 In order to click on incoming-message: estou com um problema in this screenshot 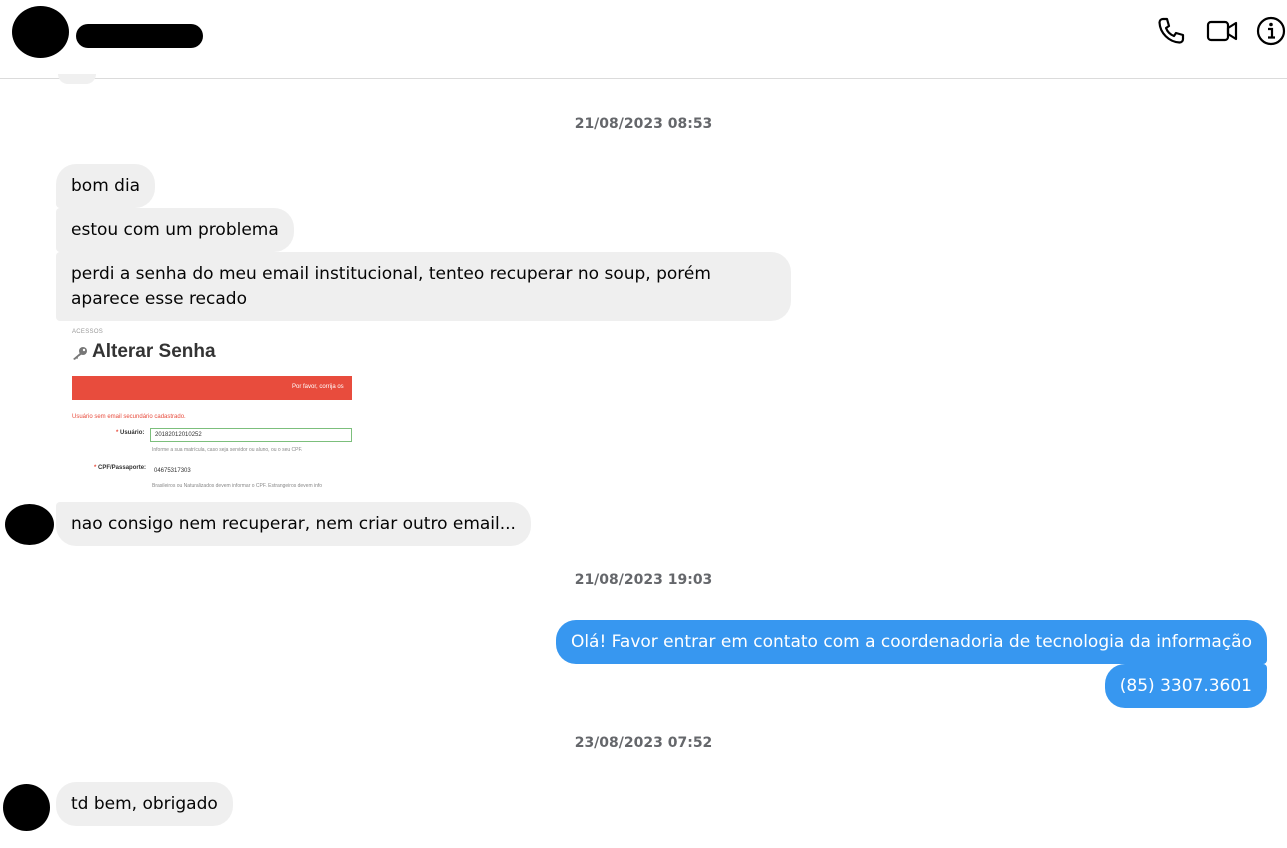, I will do `click(175, 230)`.